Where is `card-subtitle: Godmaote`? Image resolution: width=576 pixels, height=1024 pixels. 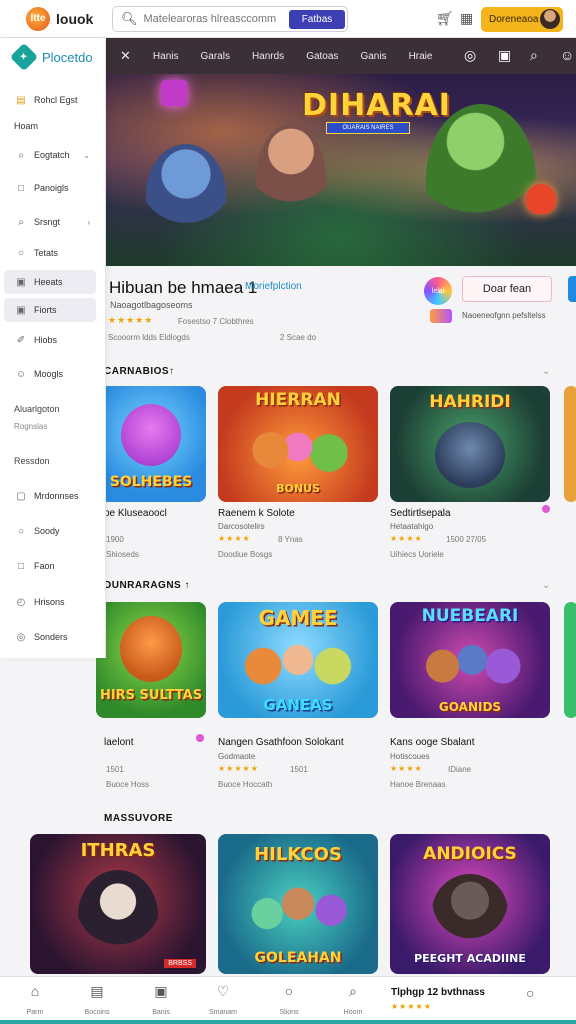
card-subtitle: Godmaote is located at coordinates (237, 756).